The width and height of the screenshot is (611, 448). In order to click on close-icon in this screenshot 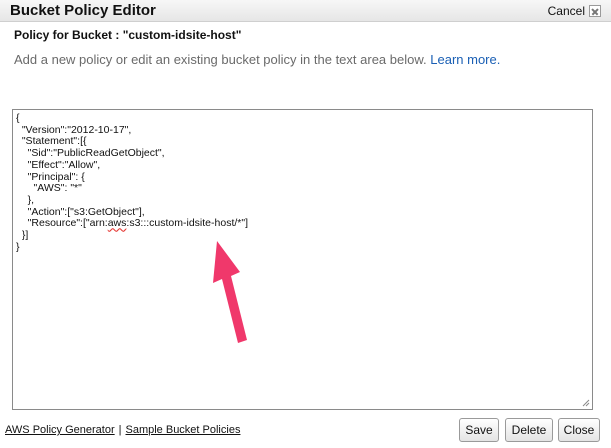, I will do `click(595, 11)`.